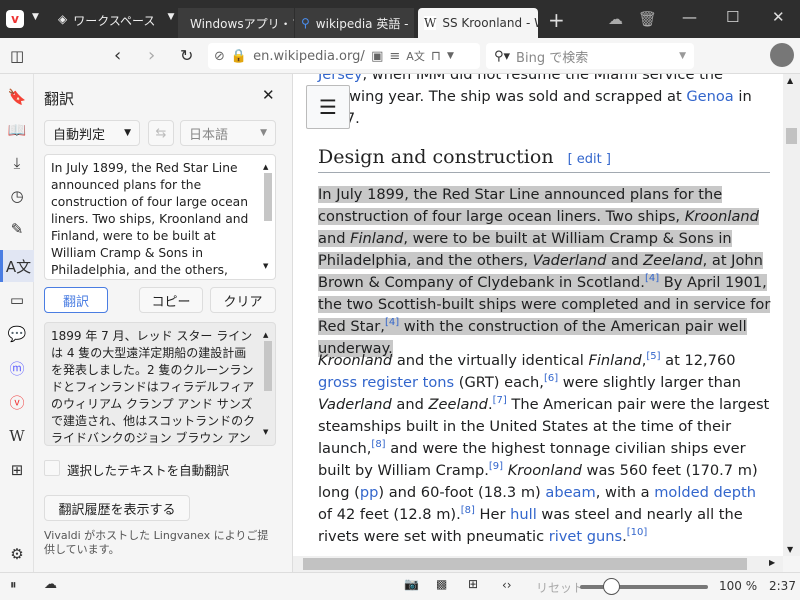 The height and width of the screenshot is (600, 800). Describe the element at coordinates (148, 470) in the screenshot. I see `auto-translate-label: 選択したテキストを自動翻訳` at that location.